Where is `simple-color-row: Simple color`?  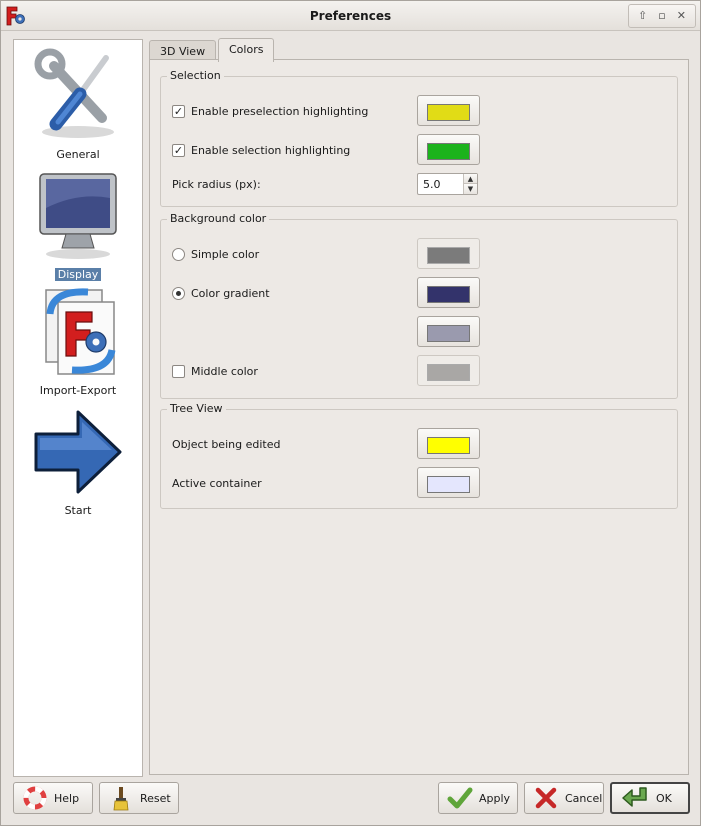
simple-color-row: Simple color is located at coordinates (215, 254).